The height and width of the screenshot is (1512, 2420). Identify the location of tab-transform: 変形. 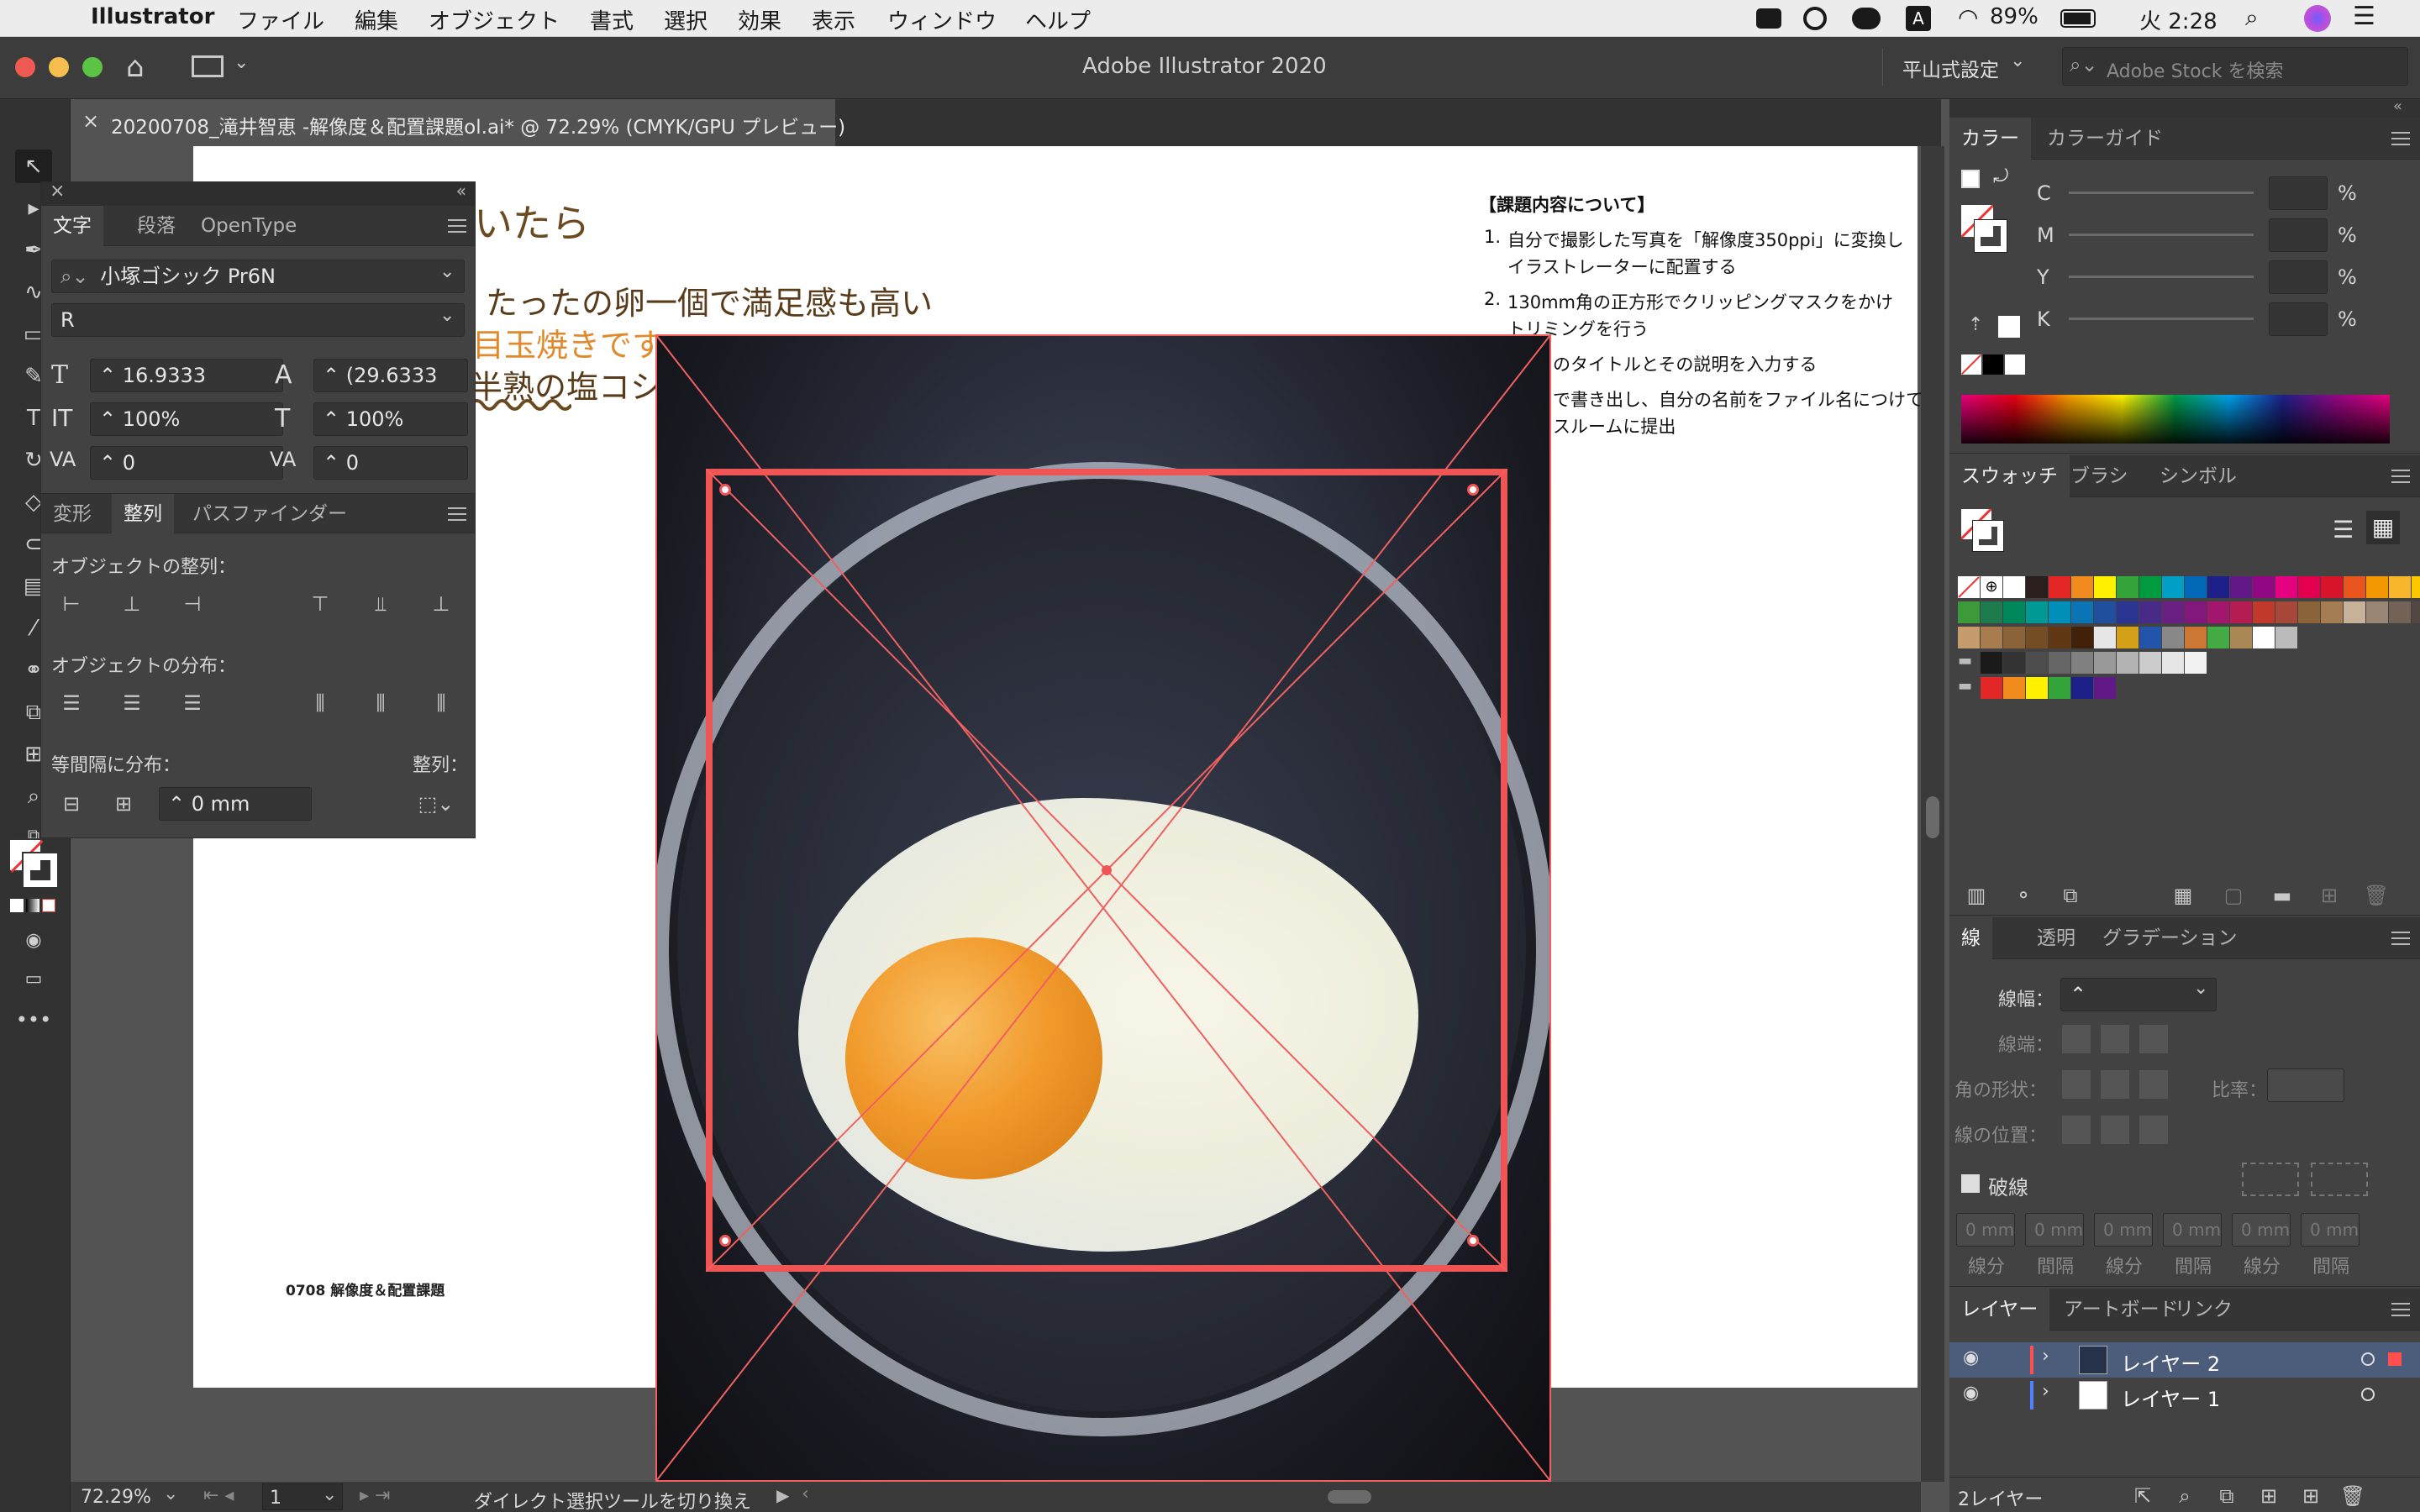
(72, 514).